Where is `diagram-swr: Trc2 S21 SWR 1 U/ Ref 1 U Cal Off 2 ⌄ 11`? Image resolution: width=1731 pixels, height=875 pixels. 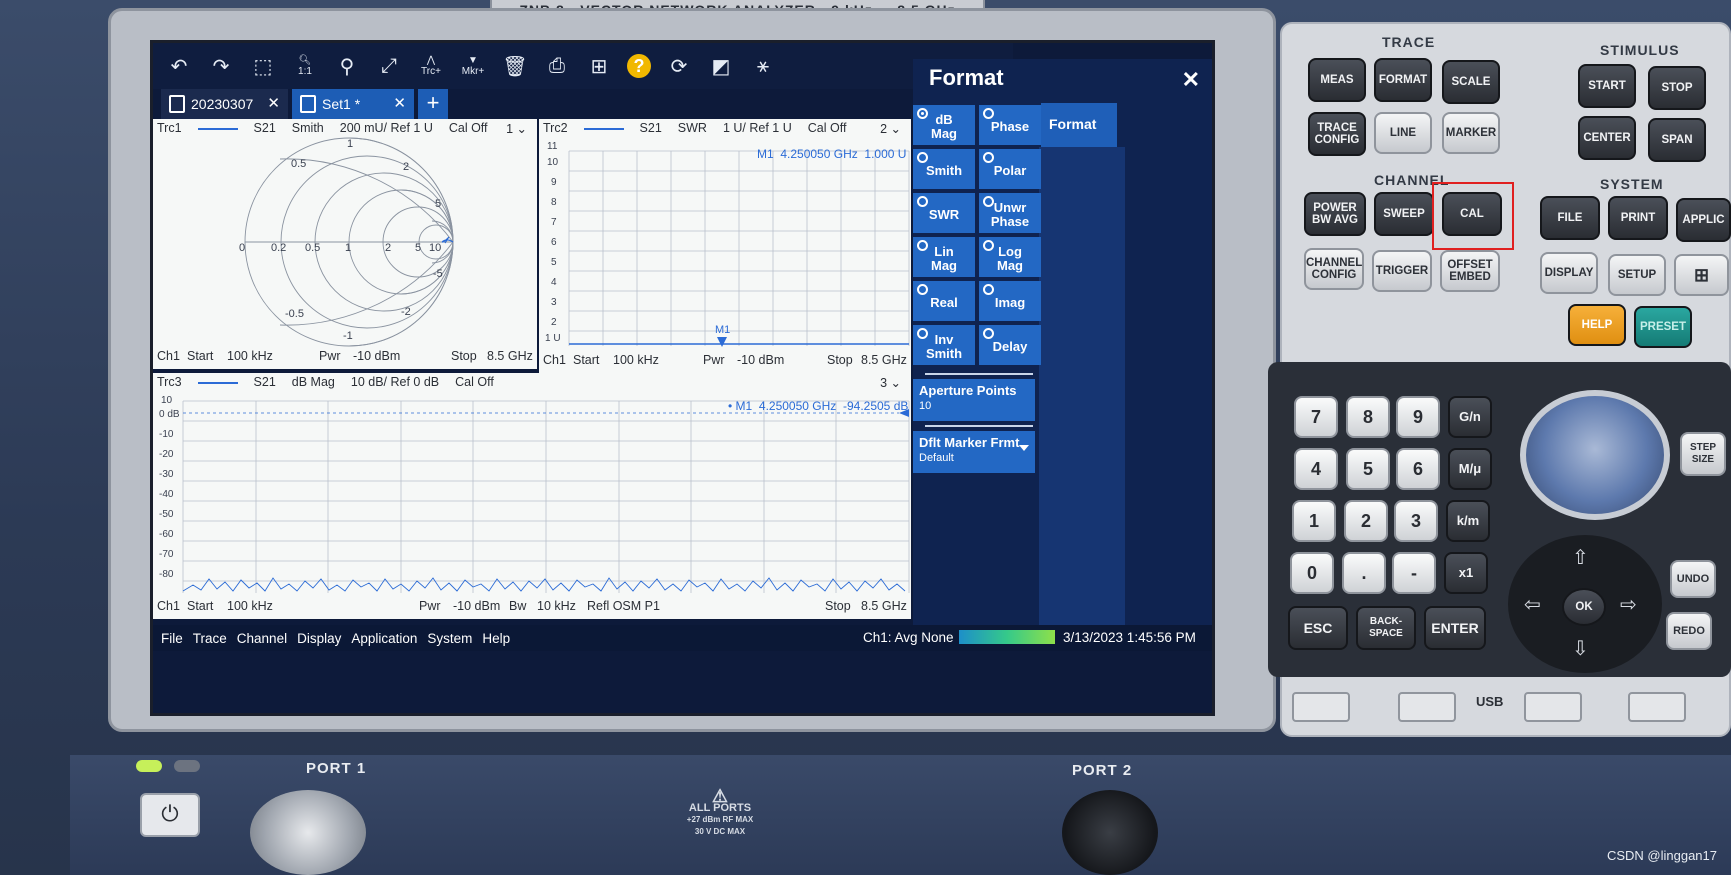
diagram-swr: Trc2 S21 SWR 1 U/ Ref 1 U Cal Off 2 ⌄ 11 is located at coordinates (725, 246).